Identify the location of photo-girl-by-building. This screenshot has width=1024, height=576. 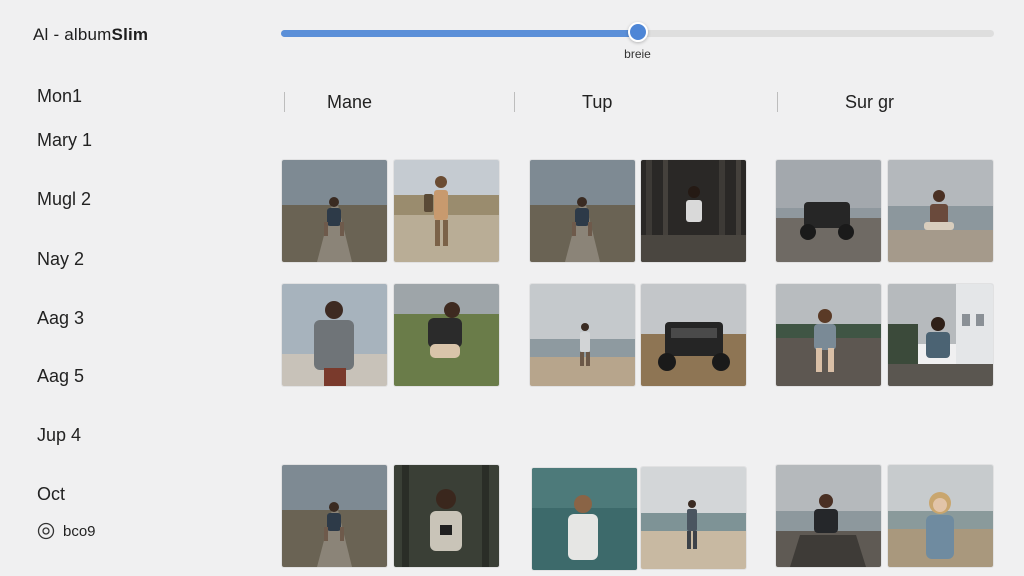
(940, 335).